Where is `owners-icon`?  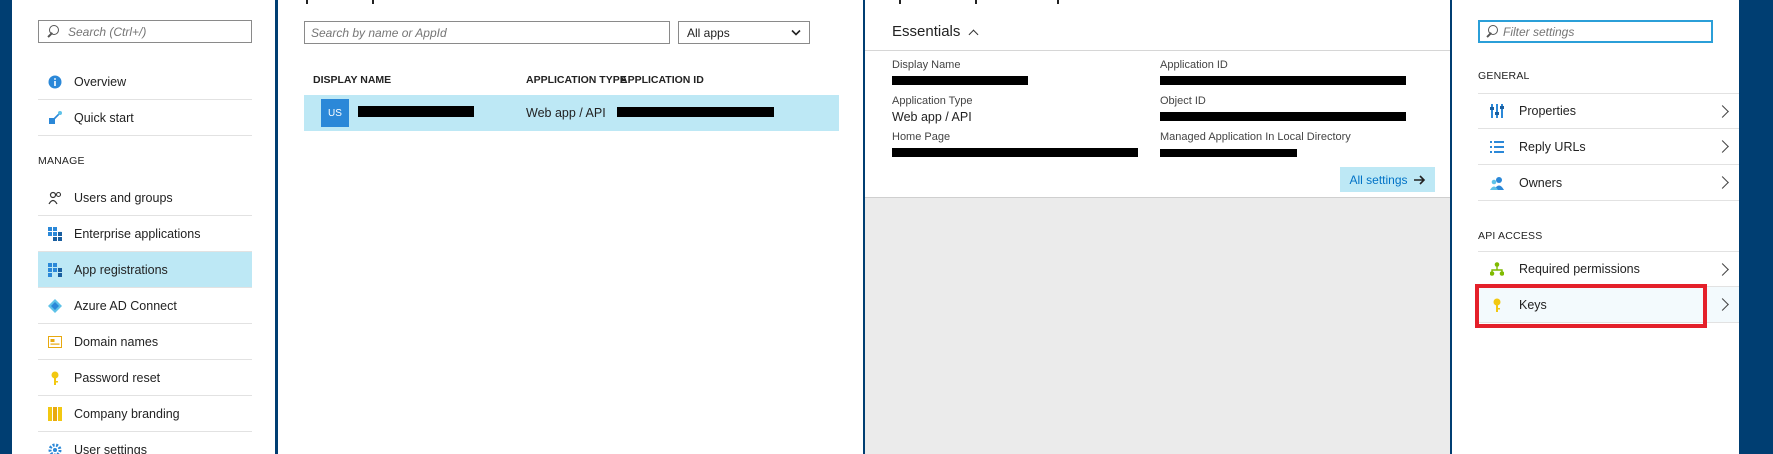
owners-icon is located at coordinates (1497, 183).